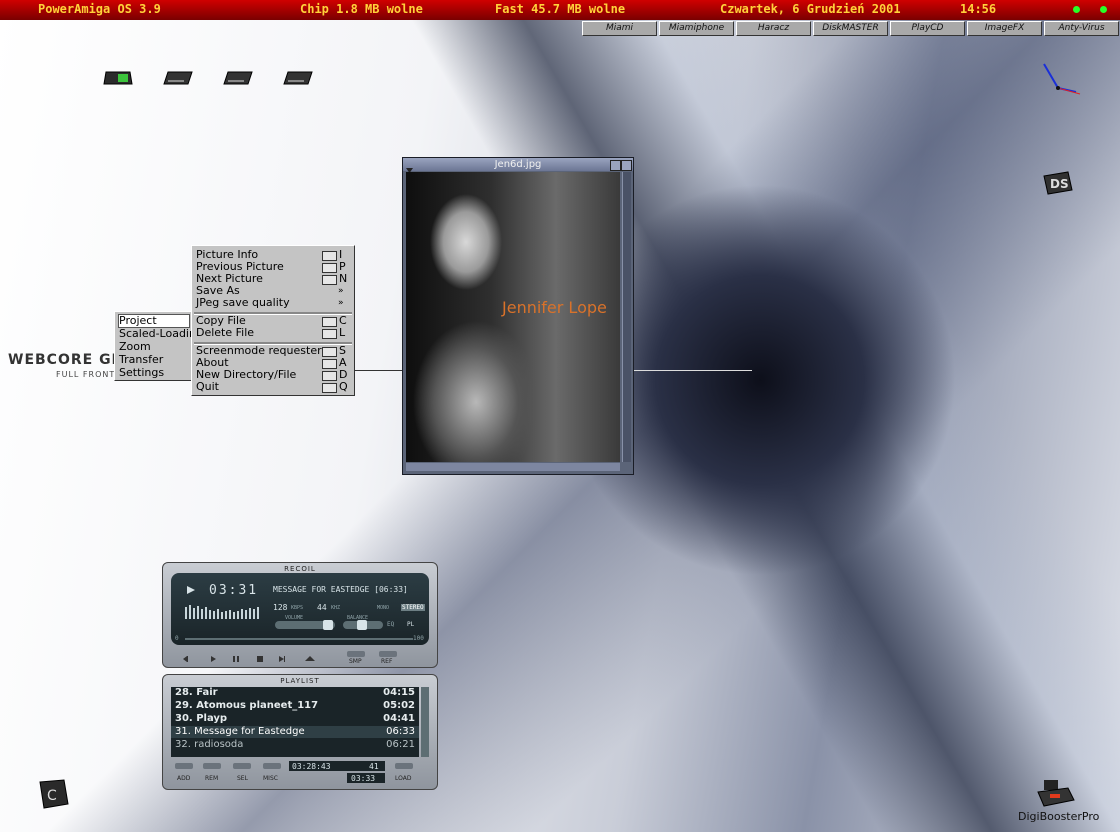  What do you see at coordinates (322, 607) in the screenshot?
I see `samplerate-value: 44` at bounding box center [322, 607].